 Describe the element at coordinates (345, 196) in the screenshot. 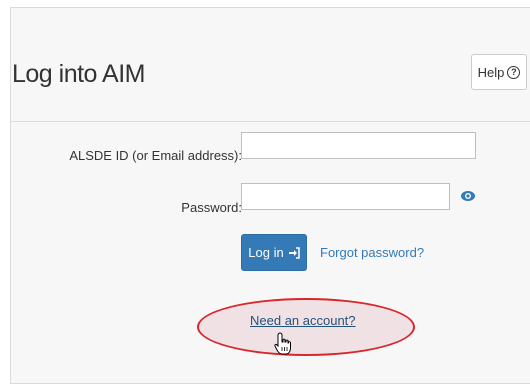

I see `password-field` at that location.